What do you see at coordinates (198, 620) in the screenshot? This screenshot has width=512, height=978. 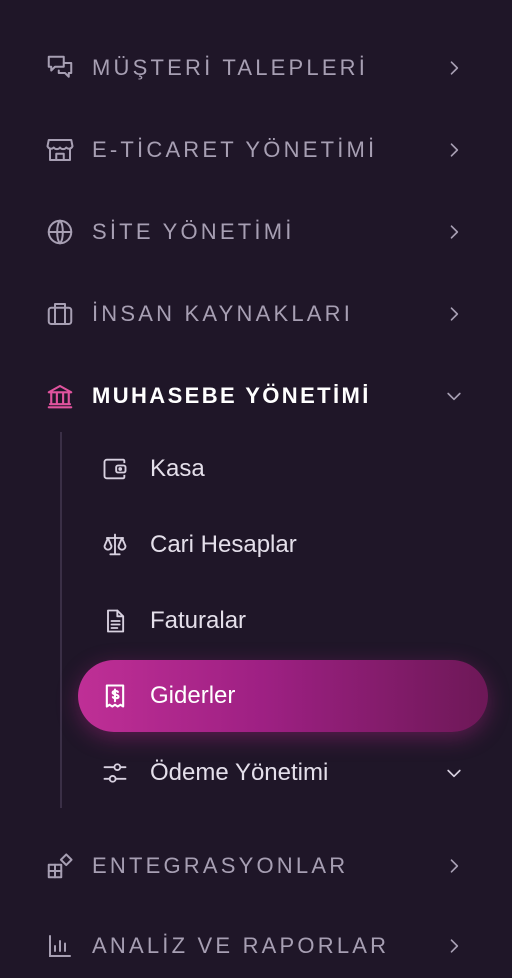 I see `submenu-item-label: Faturalar` at bounding box center [198, 620].